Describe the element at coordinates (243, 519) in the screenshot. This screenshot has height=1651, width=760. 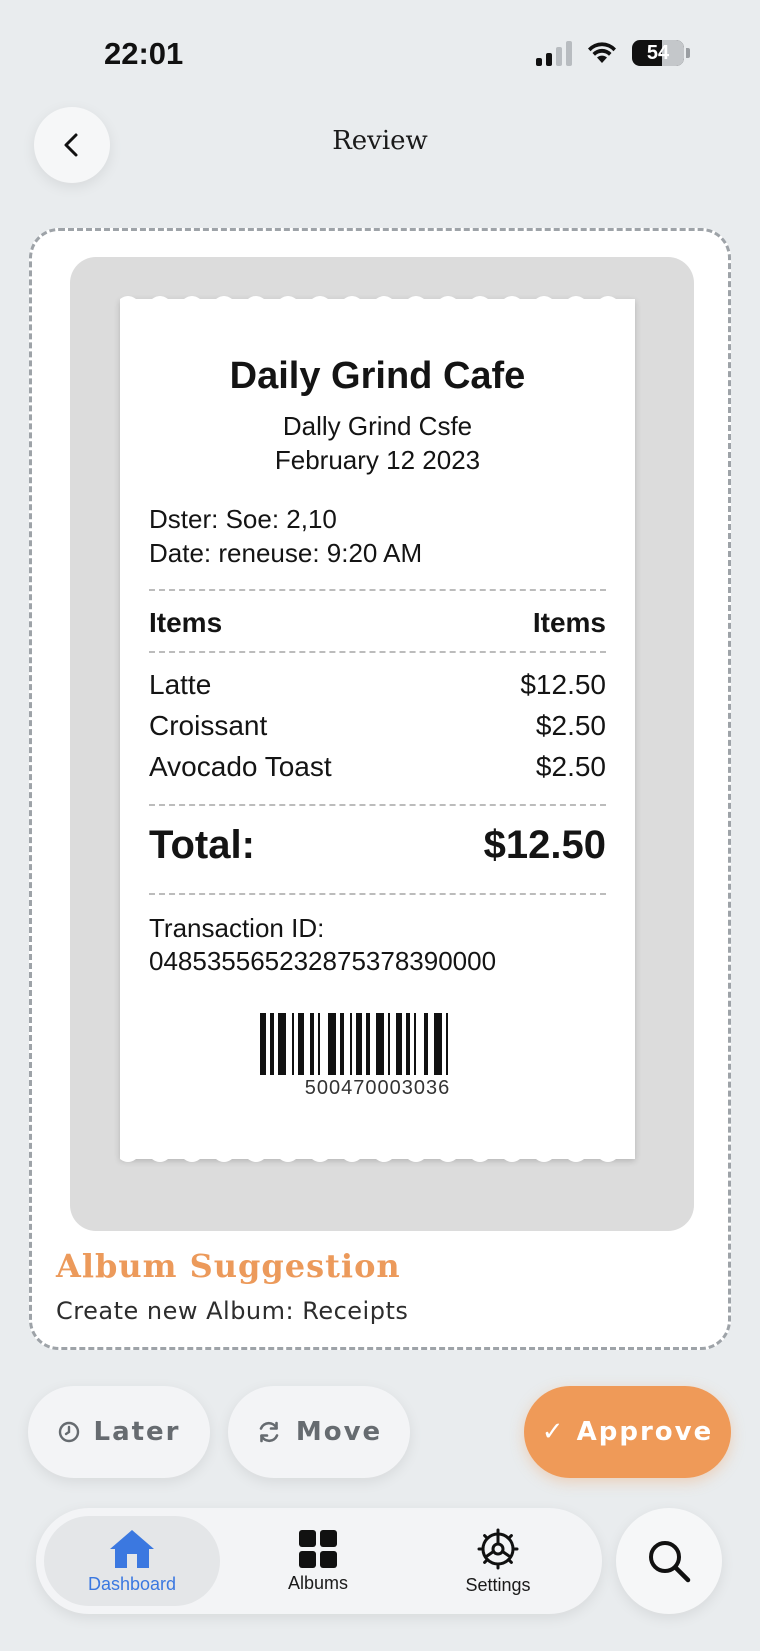
I see `receipt-meta-line: Dster: Soe: 2,10` at that location.